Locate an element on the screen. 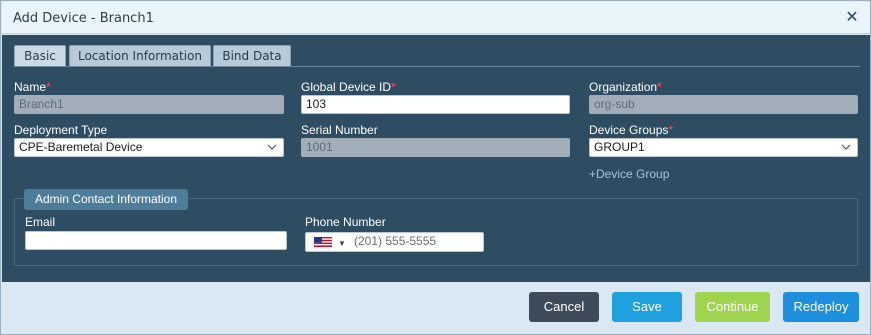 This screenshot has height=335, width=871. global-device-id-field: 103 is located at coordinates (435, 104).